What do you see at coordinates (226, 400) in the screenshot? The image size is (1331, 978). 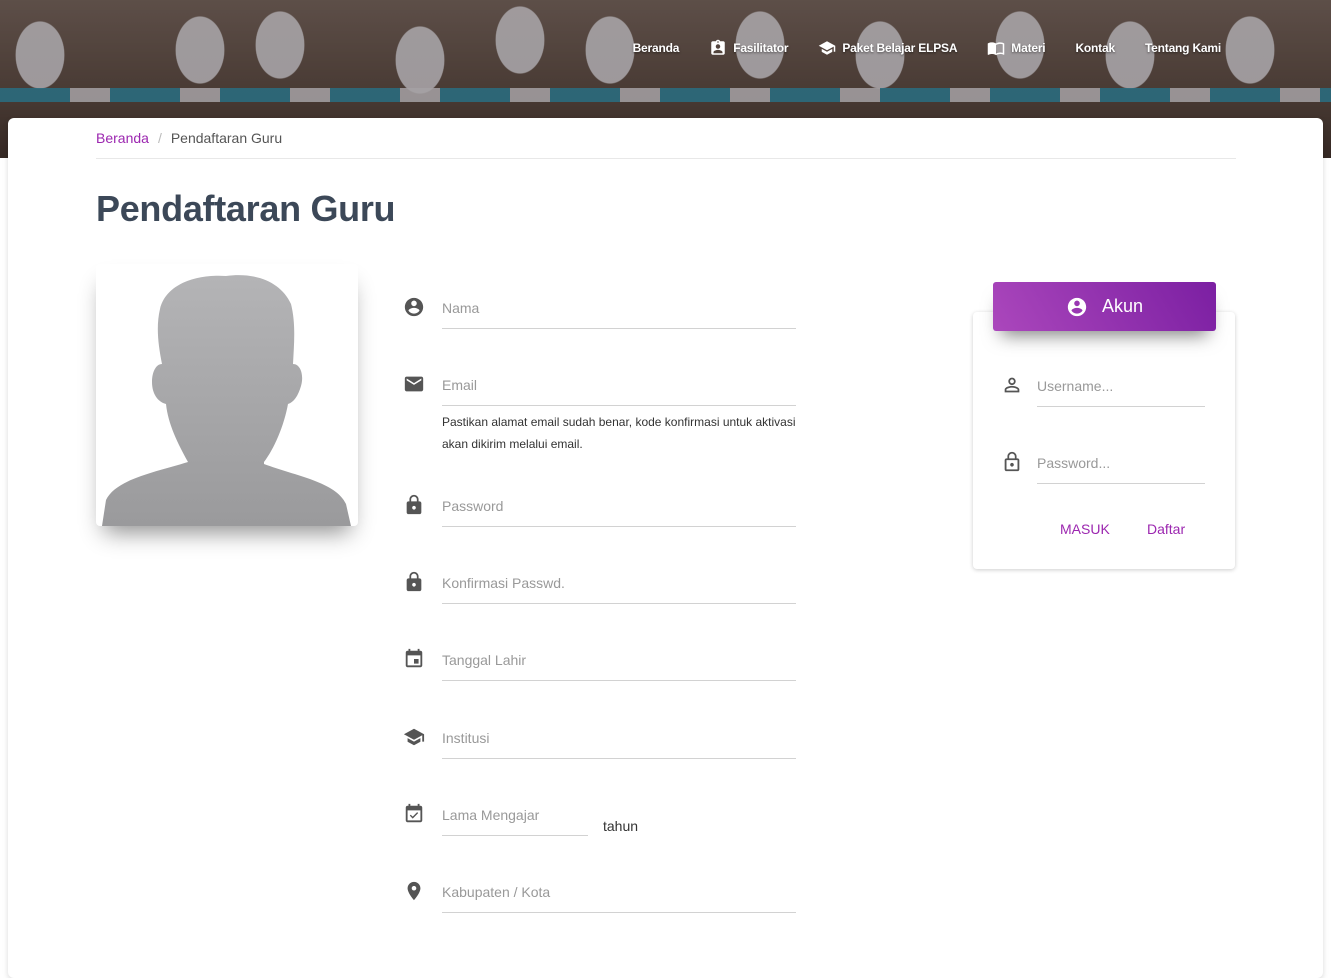 I see `person-silhouette-icon` at bounding box center [226, 400].